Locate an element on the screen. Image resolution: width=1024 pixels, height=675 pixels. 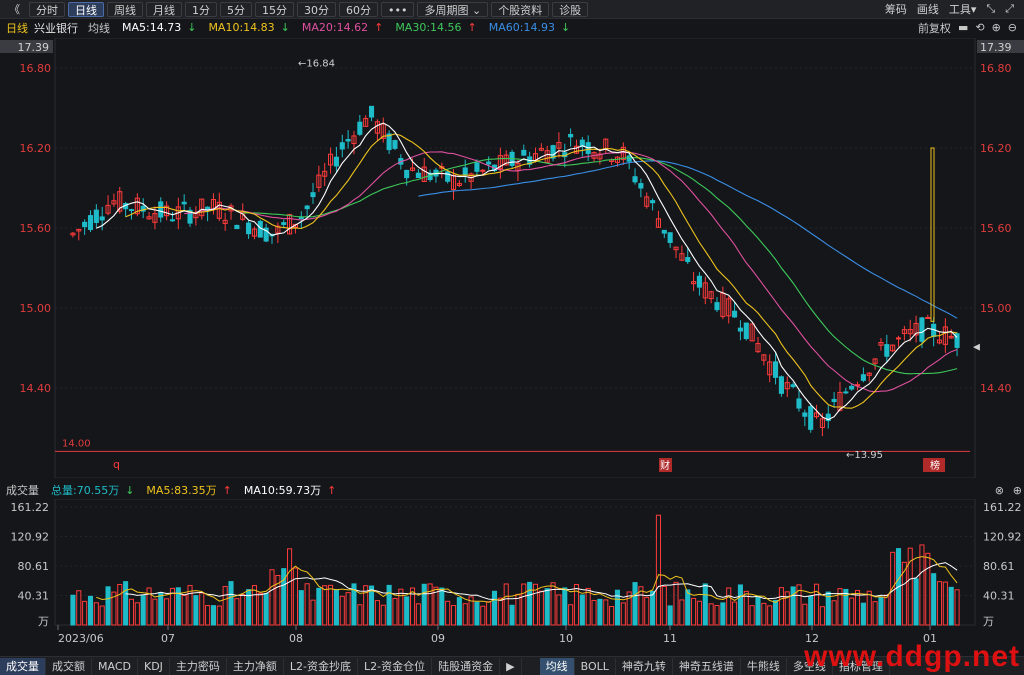
period-label: 日线 is located at coordinates (17, 28).